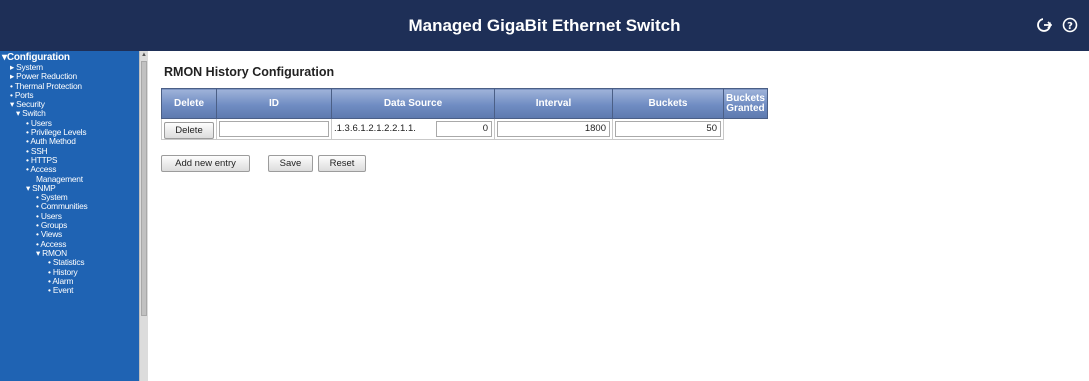  Describe the element at coordinates (69, 188) in the screenshot. I see `sidebar-item: ▾ SNMP` at that location.